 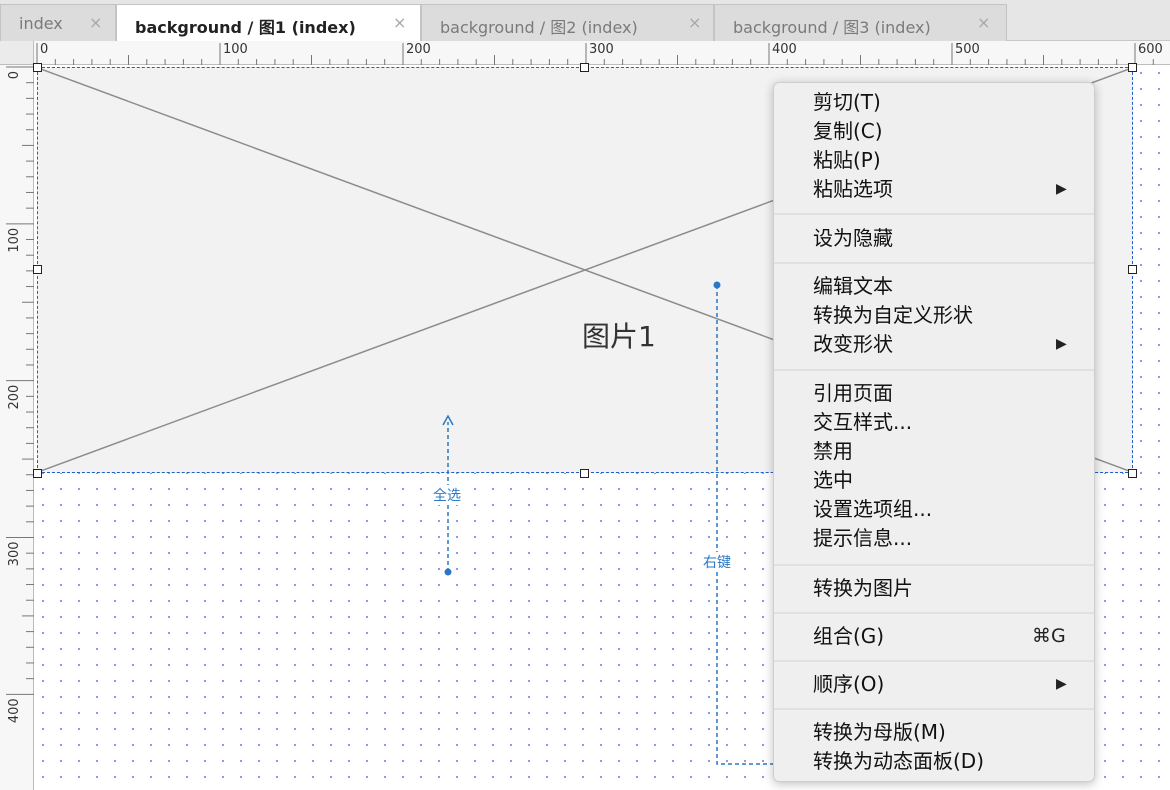 I want to click on menu-item-copy: 复制(C), so click(x=934, y=131).